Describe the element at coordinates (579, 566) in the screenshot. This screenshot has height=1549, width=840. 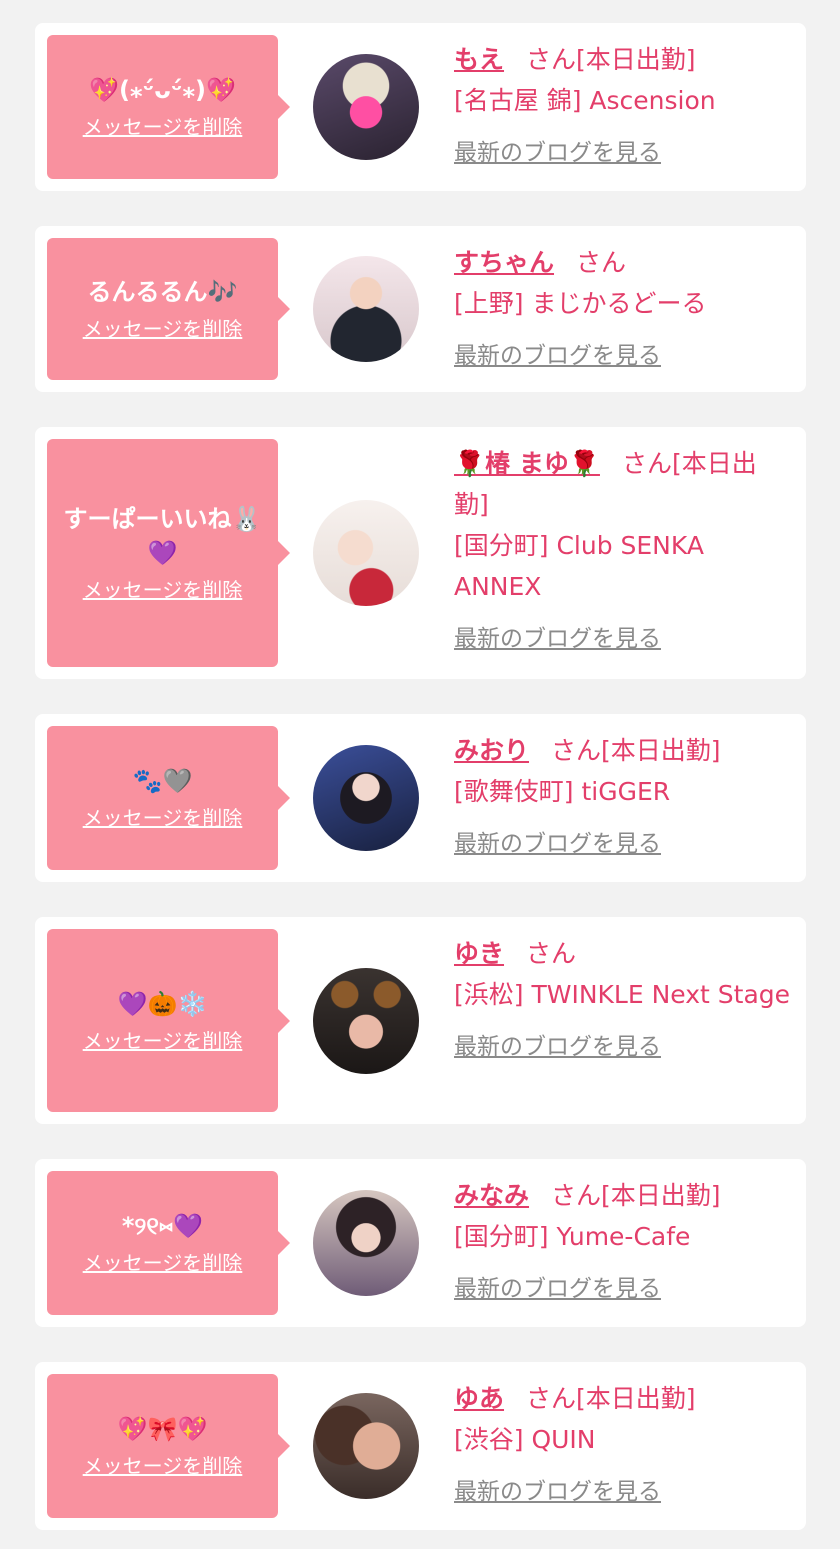
I see `shop-name: [国分町] Club SENKA ANNEX` at that location.